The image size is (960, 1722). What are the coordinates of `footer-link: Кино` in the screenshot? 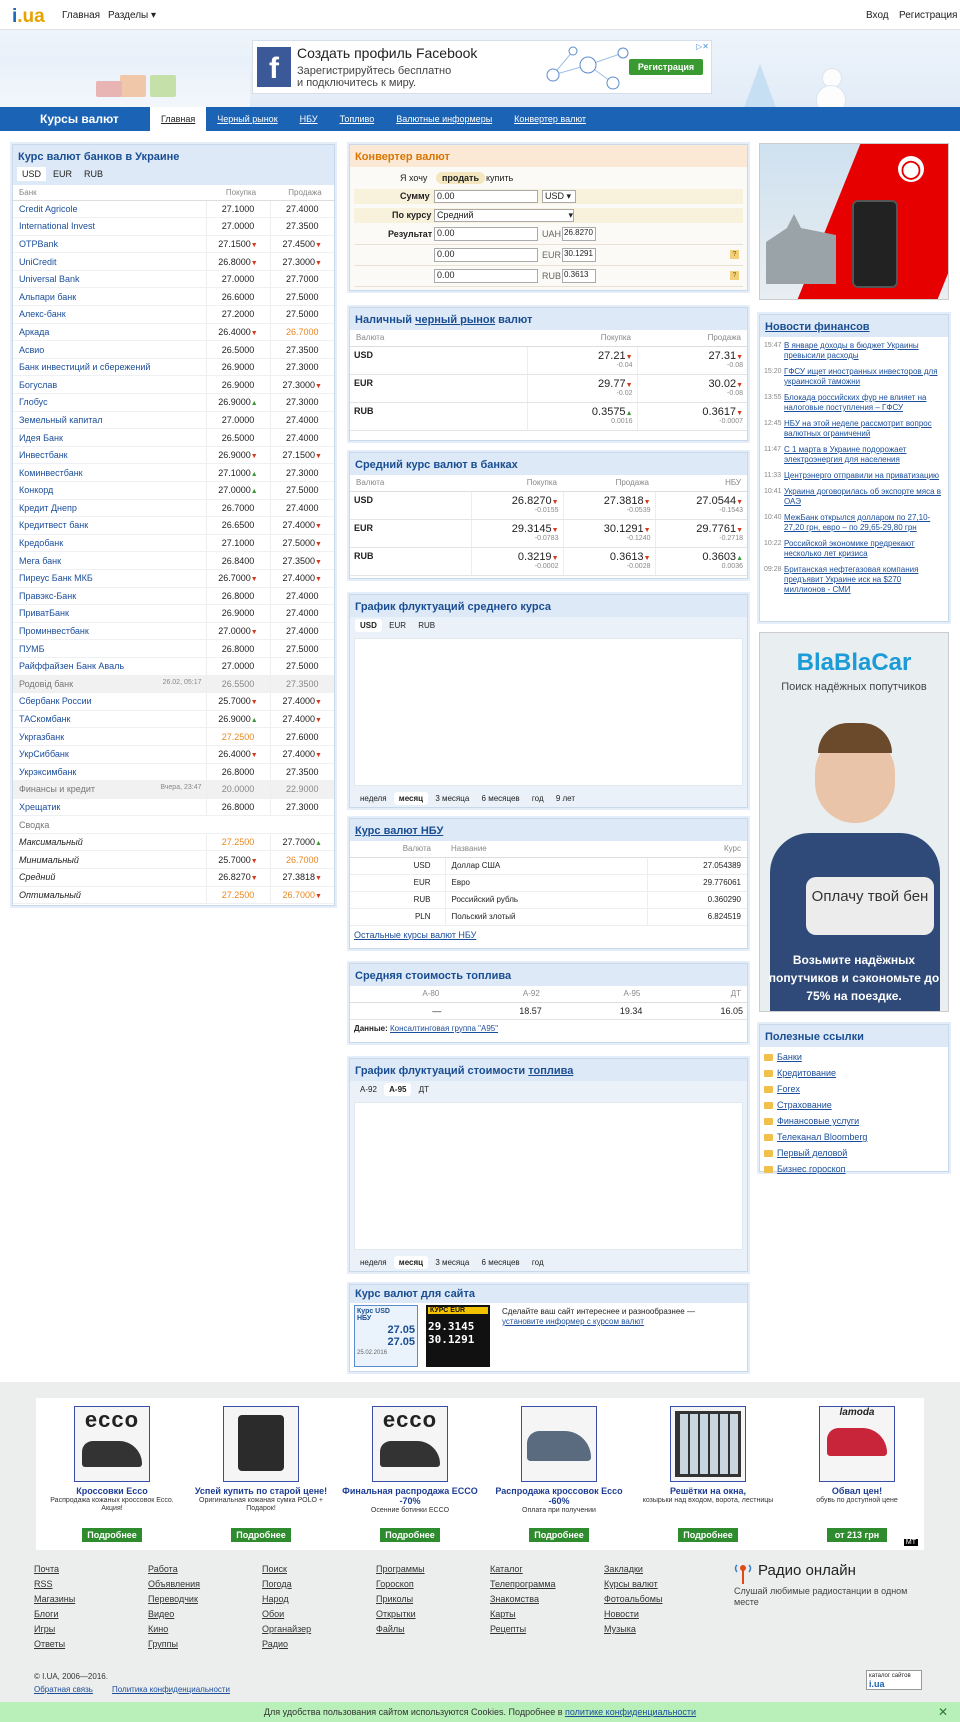 It's located at (174, 1629).